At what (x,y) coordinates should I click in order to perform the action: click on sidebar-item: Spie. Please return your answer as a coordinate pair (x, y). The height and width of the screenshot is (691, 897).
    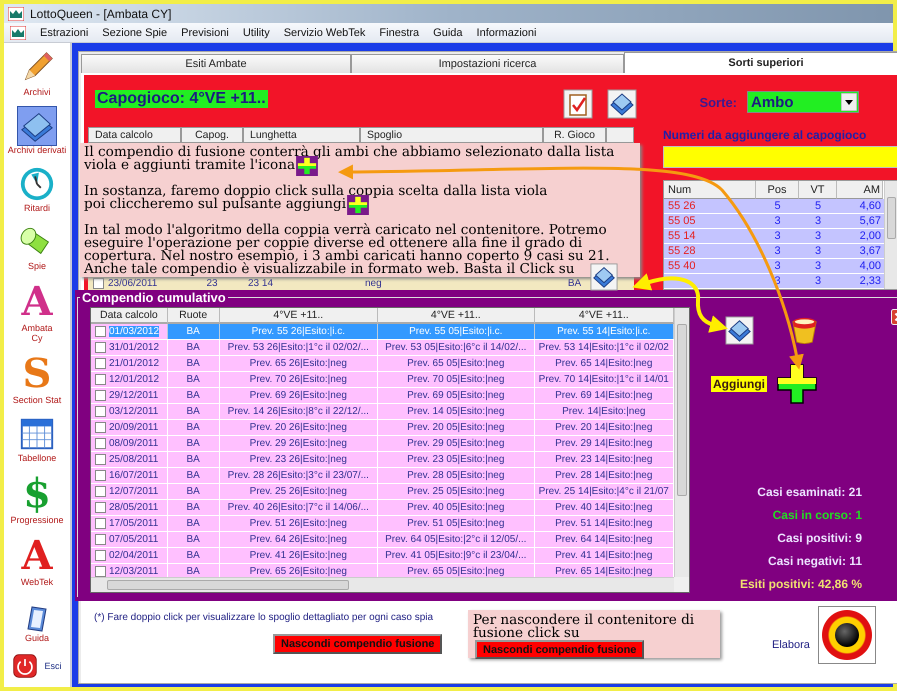
    Looking at the image, I should click on (37, 248).